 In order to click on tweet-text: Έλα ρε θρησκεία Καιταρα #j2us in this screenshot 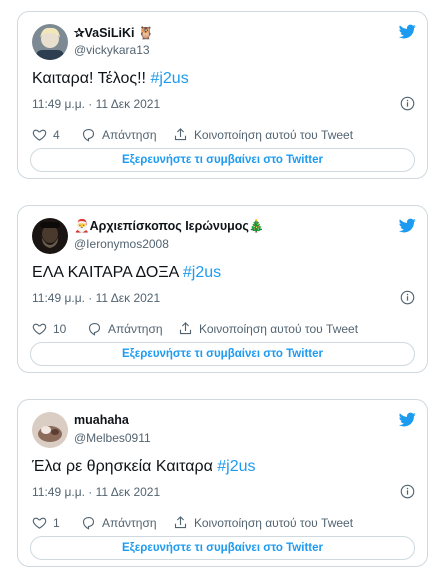, I will do `click(144, 466)`.